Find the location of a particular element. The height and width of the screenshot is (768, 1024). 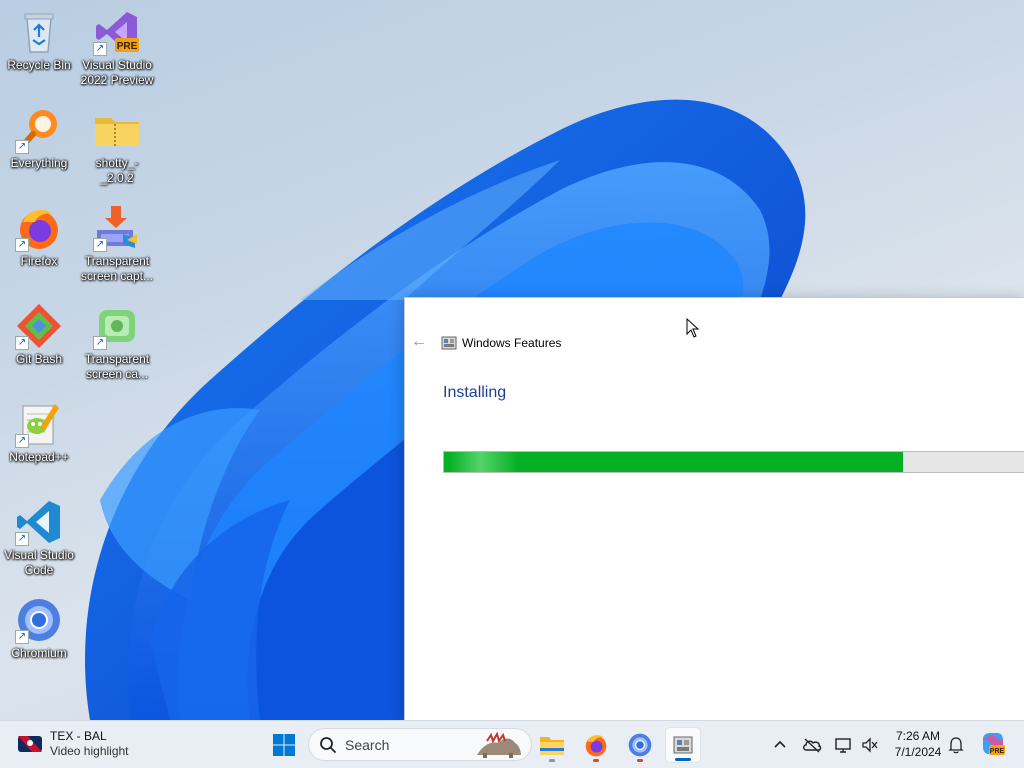

clock-time: 7:26 AM is located at coordinates (918, 736).